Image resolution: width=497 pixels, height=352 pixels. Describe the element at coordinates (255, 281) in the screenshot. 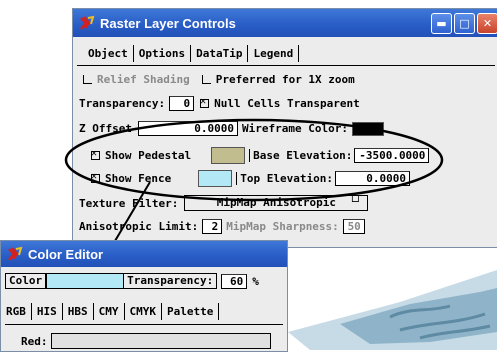

I see `percent-label: %` at that location.